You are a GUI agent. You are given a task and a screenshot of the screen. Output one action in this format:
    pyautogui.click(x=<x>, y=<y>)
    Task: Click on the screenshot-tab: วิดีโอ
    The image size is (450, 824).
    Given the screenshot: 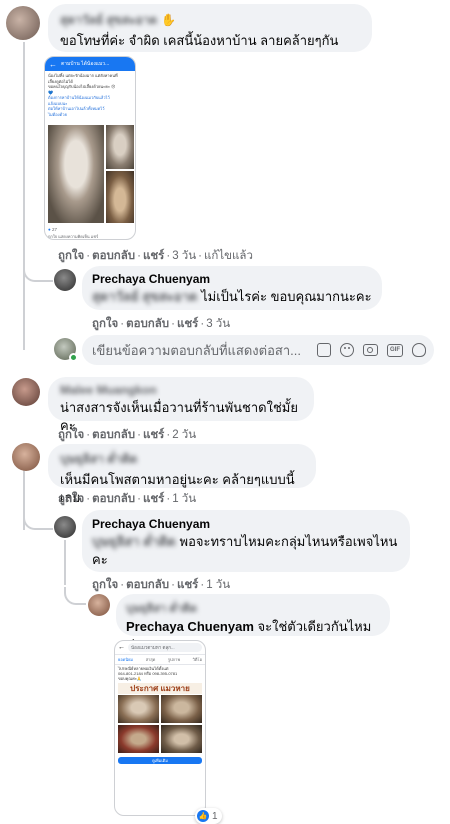 What is the action you would take?
    pyautogui.click(x=197, y=659)
    